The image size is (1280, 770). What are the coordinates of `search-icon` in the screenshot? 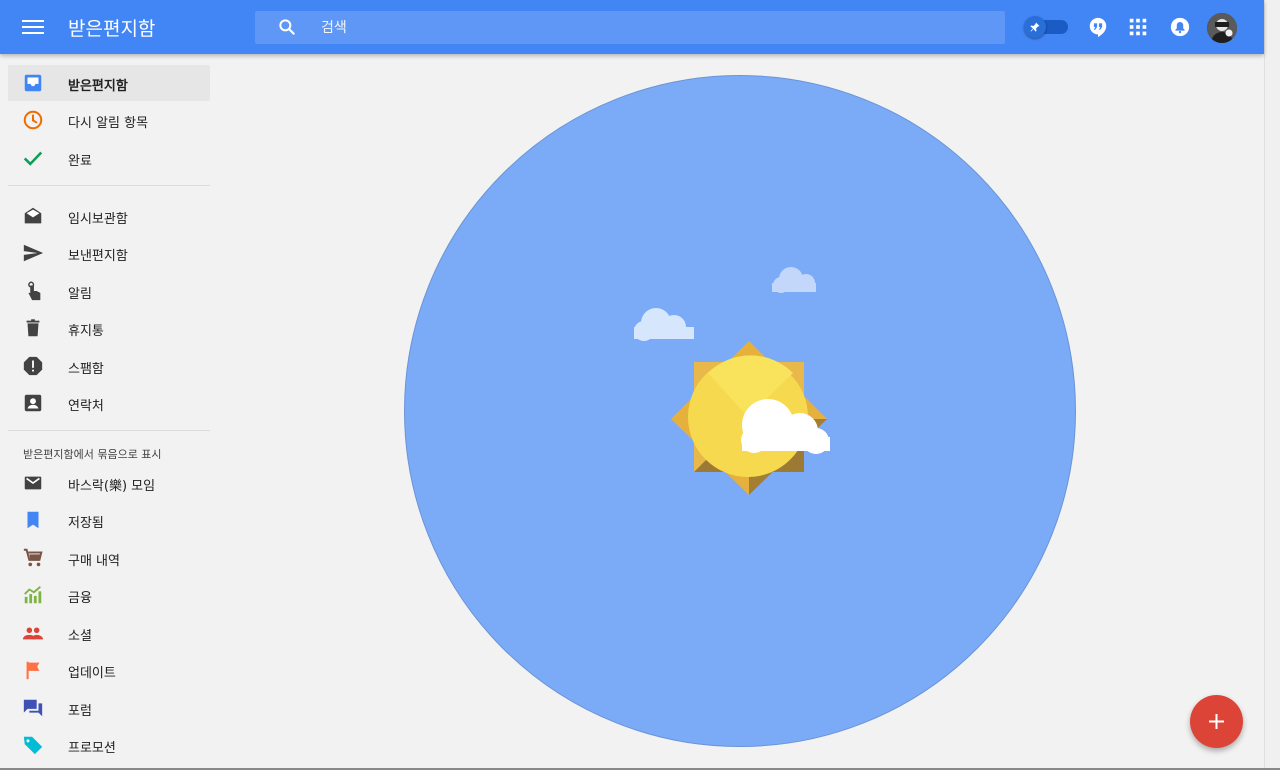 It's located at (287, 27).